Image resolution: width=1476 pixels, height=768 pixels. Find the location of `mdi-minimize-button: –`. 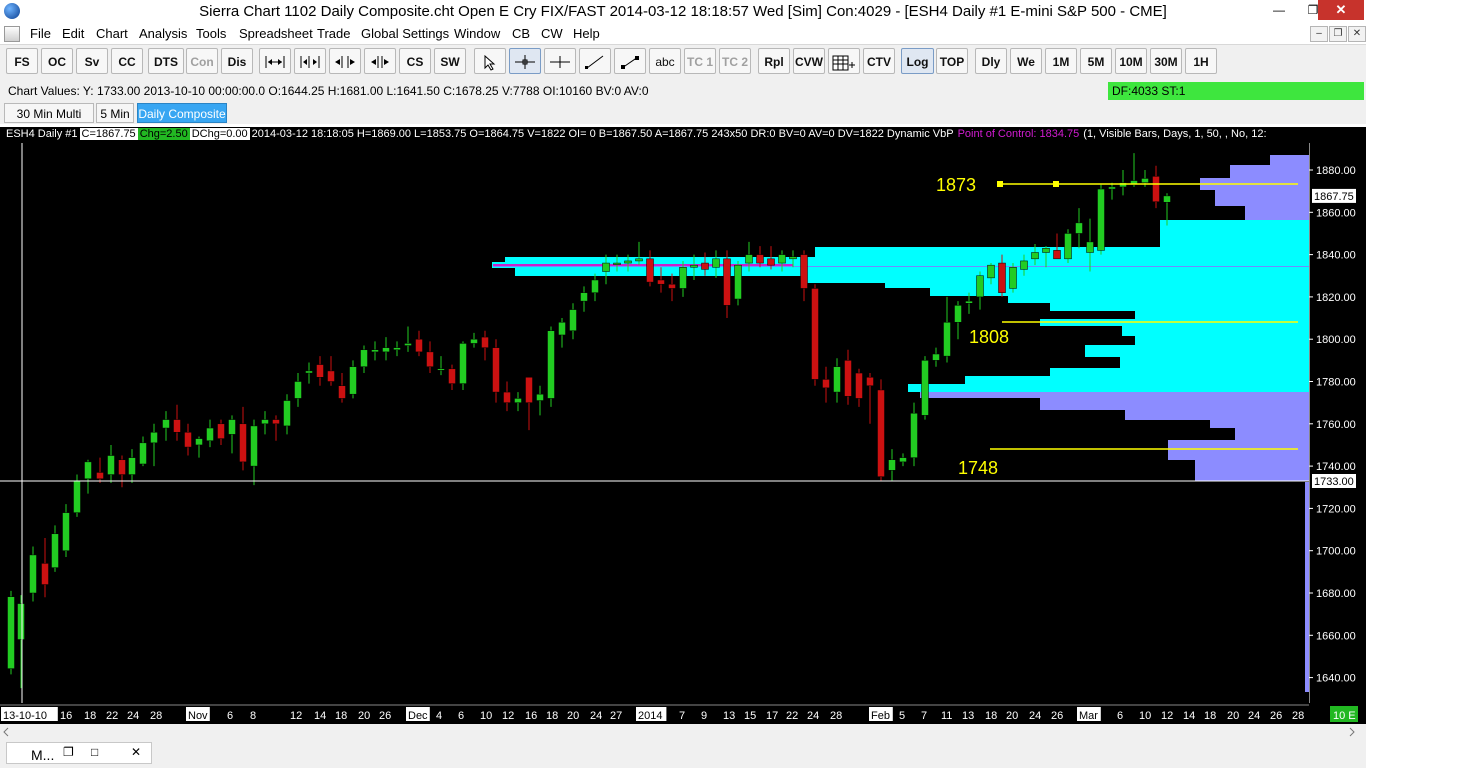

mdi-minimize-button: – is located at coordinates (1319, 34).